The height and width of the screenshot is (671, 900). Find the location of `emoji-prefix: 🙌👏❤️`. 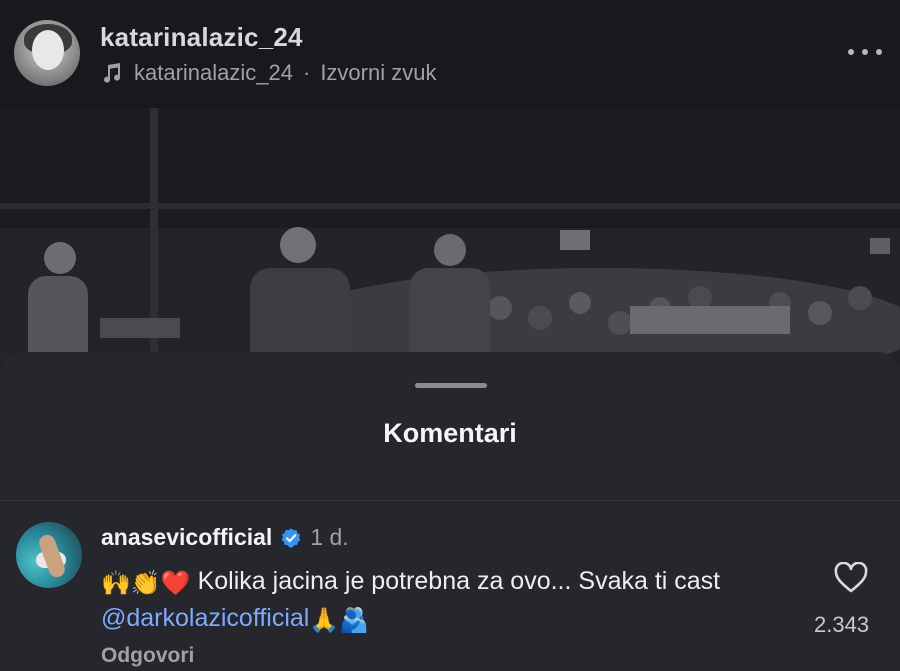

emoji-prefix: 🙌👏❤️ is located at coordinates (146, 583).